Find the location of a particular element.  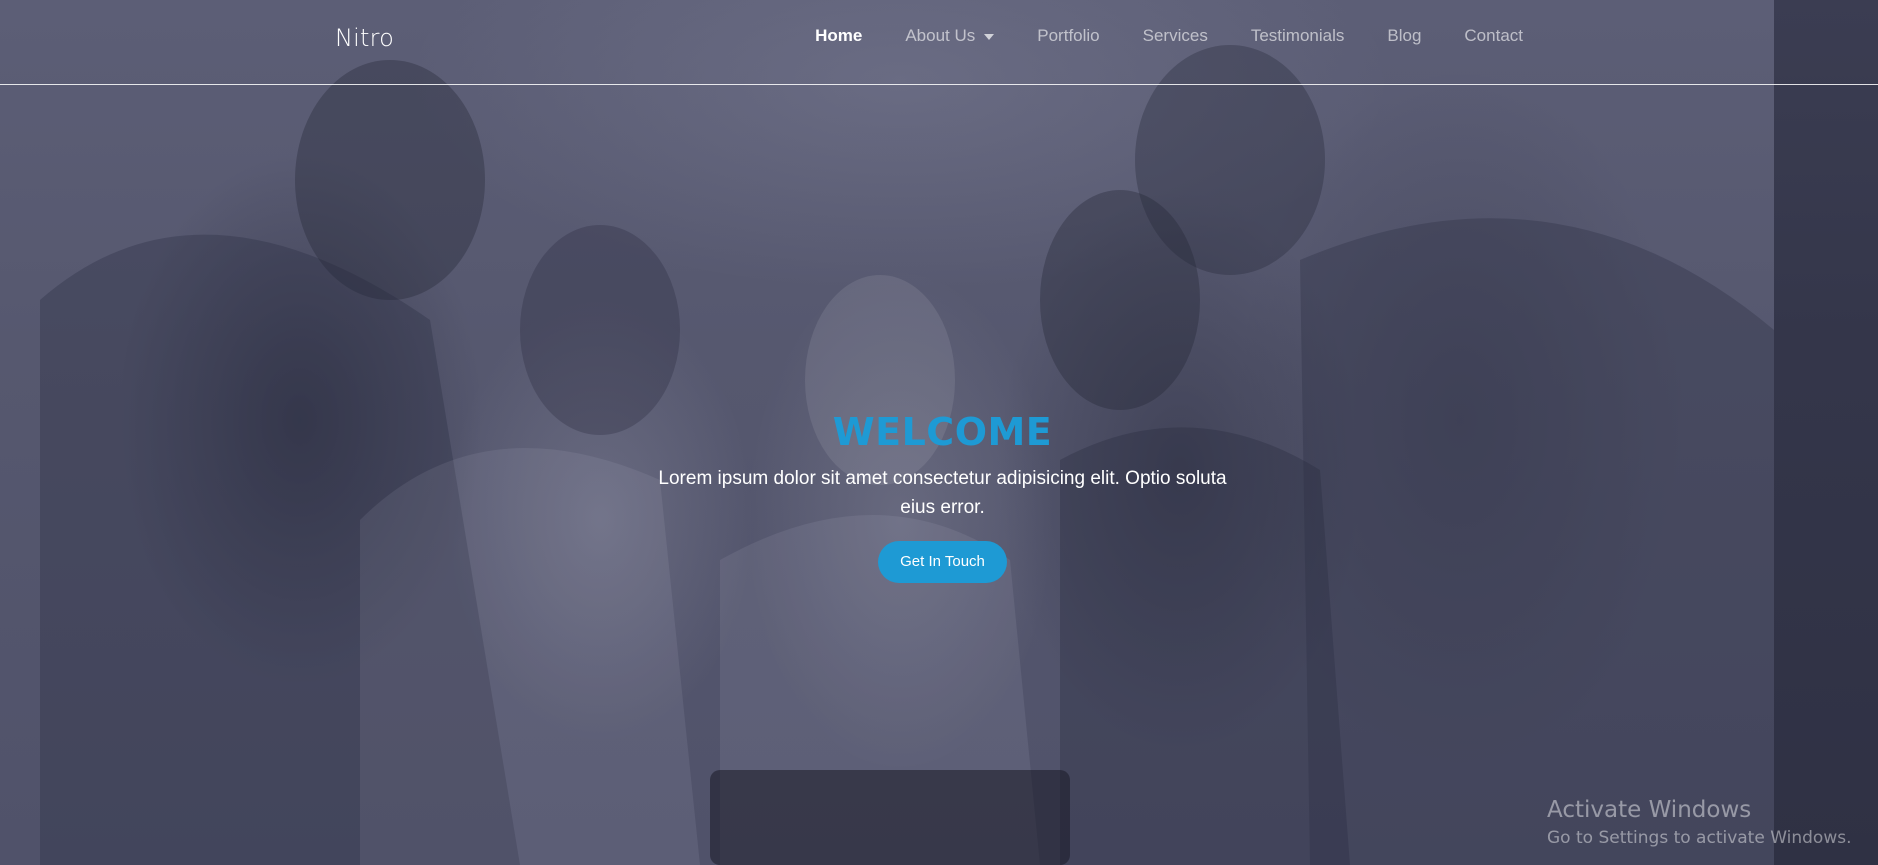

nav-item-label: Blog is located at coordinates (1404, 35).